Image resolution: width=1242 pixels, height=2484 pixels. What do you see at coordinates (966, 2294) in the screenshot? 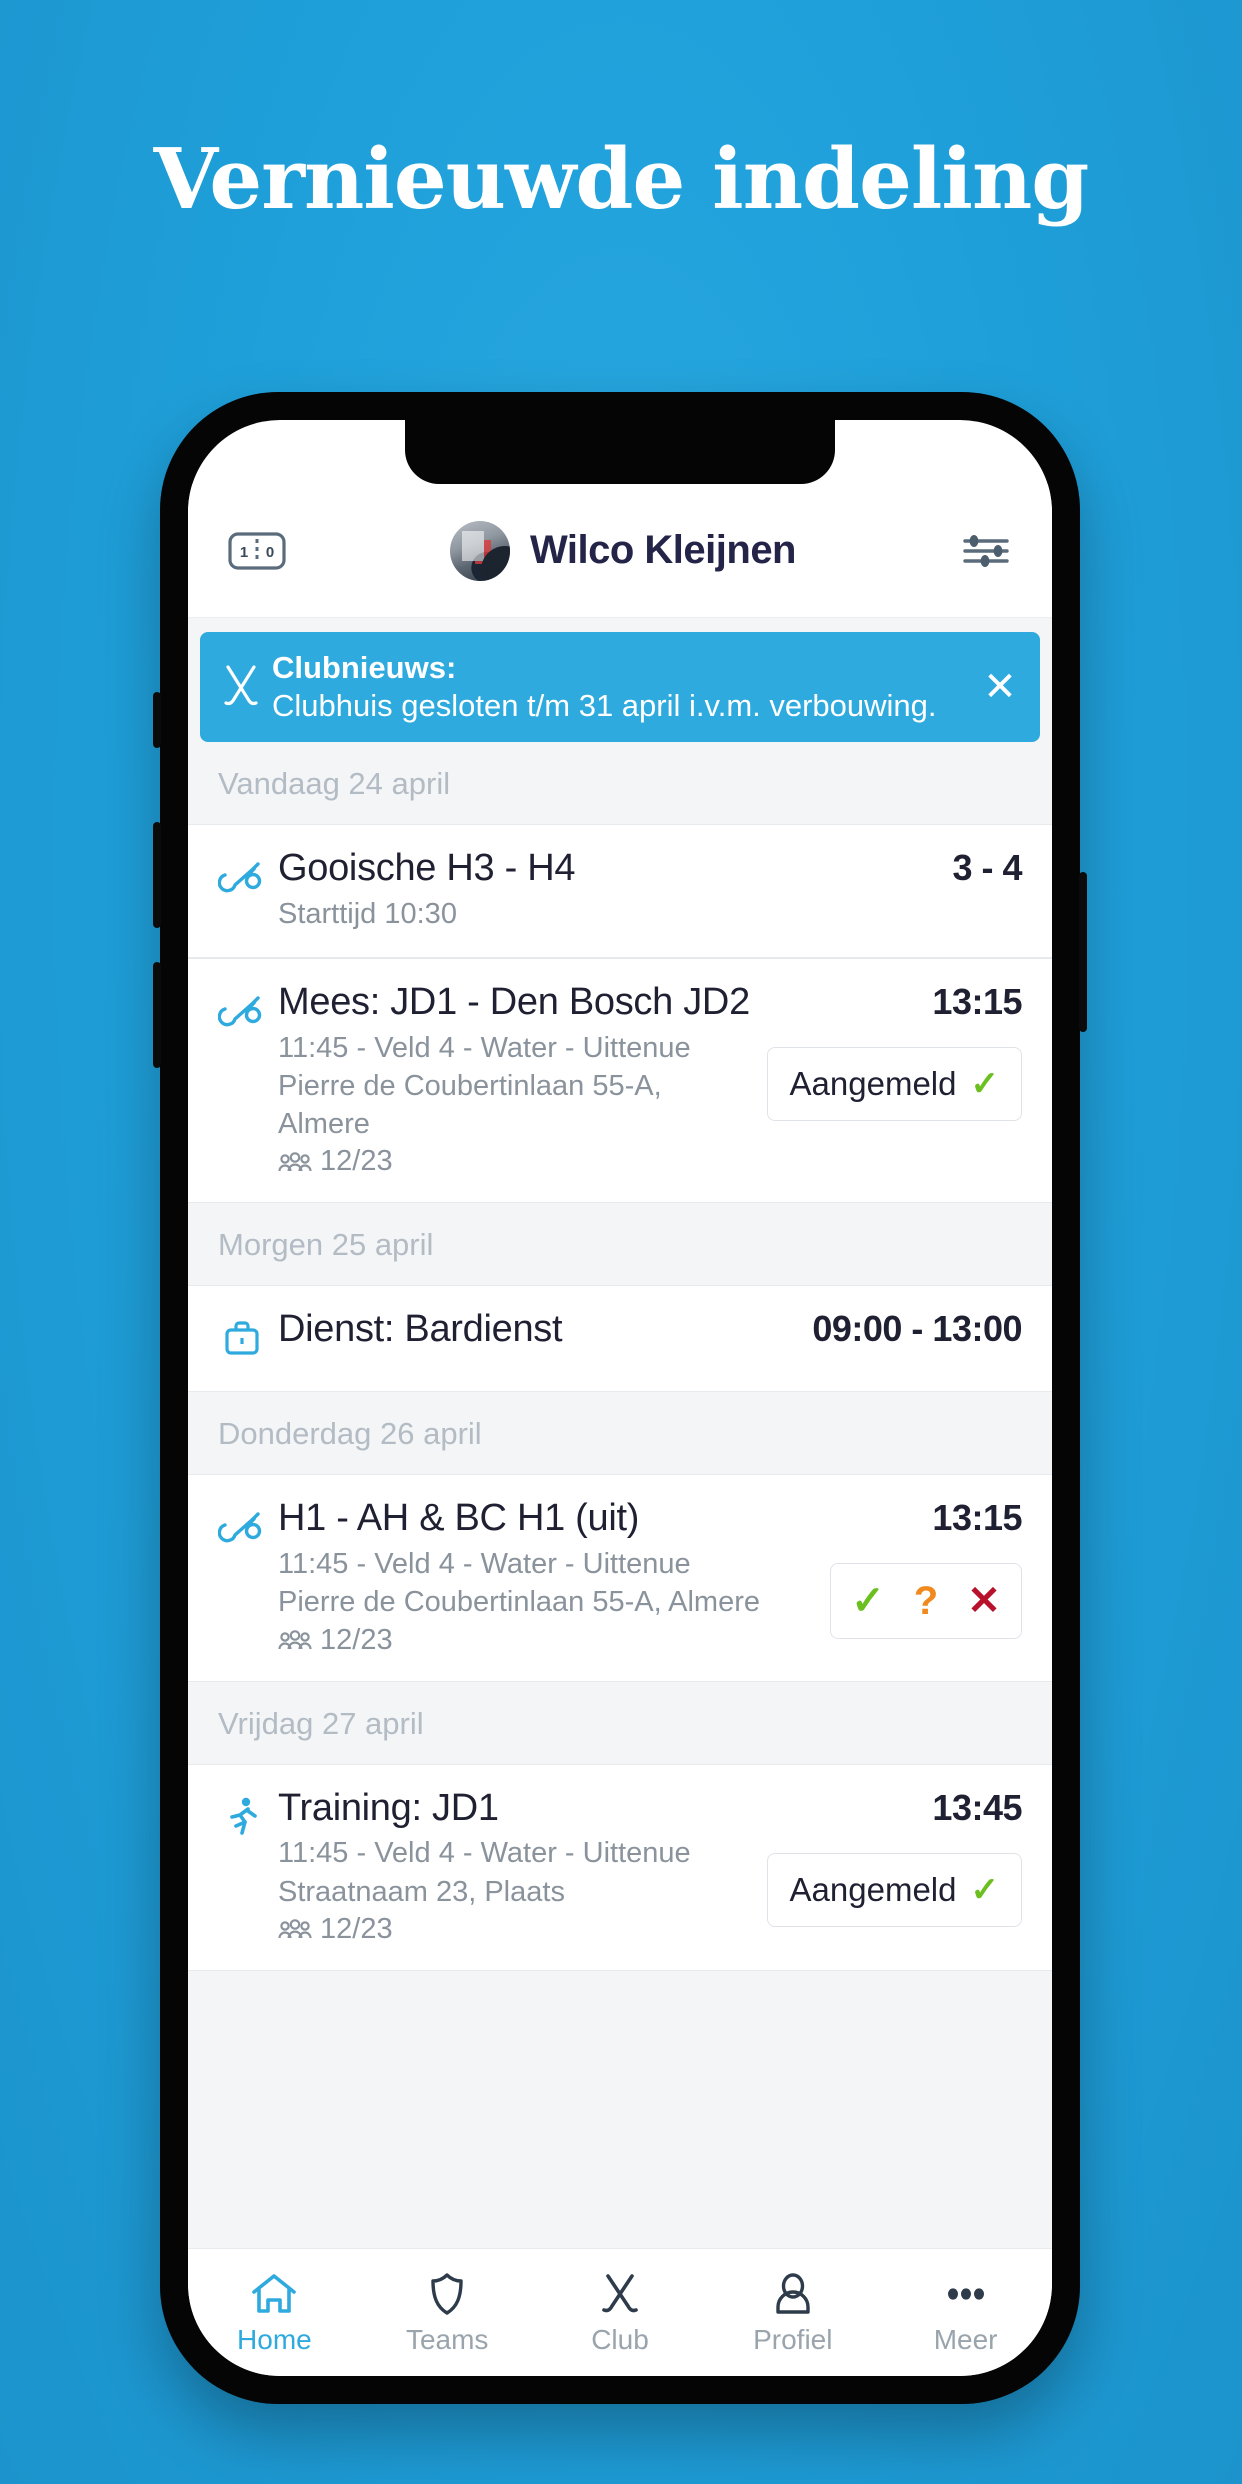
I see `ellipsis-icon` at bounding box center [966, 2294].